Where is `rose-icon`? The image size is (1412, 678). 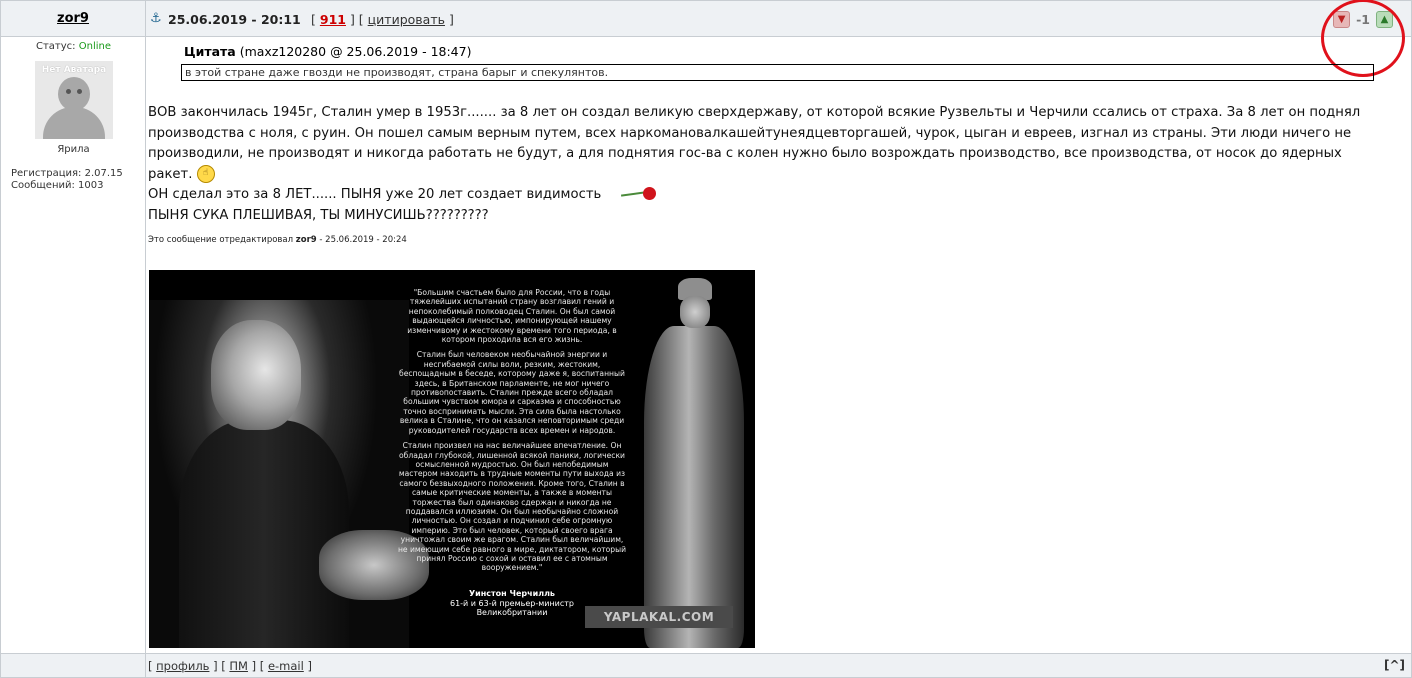
rose-icon is located at coordinates (639, 194).